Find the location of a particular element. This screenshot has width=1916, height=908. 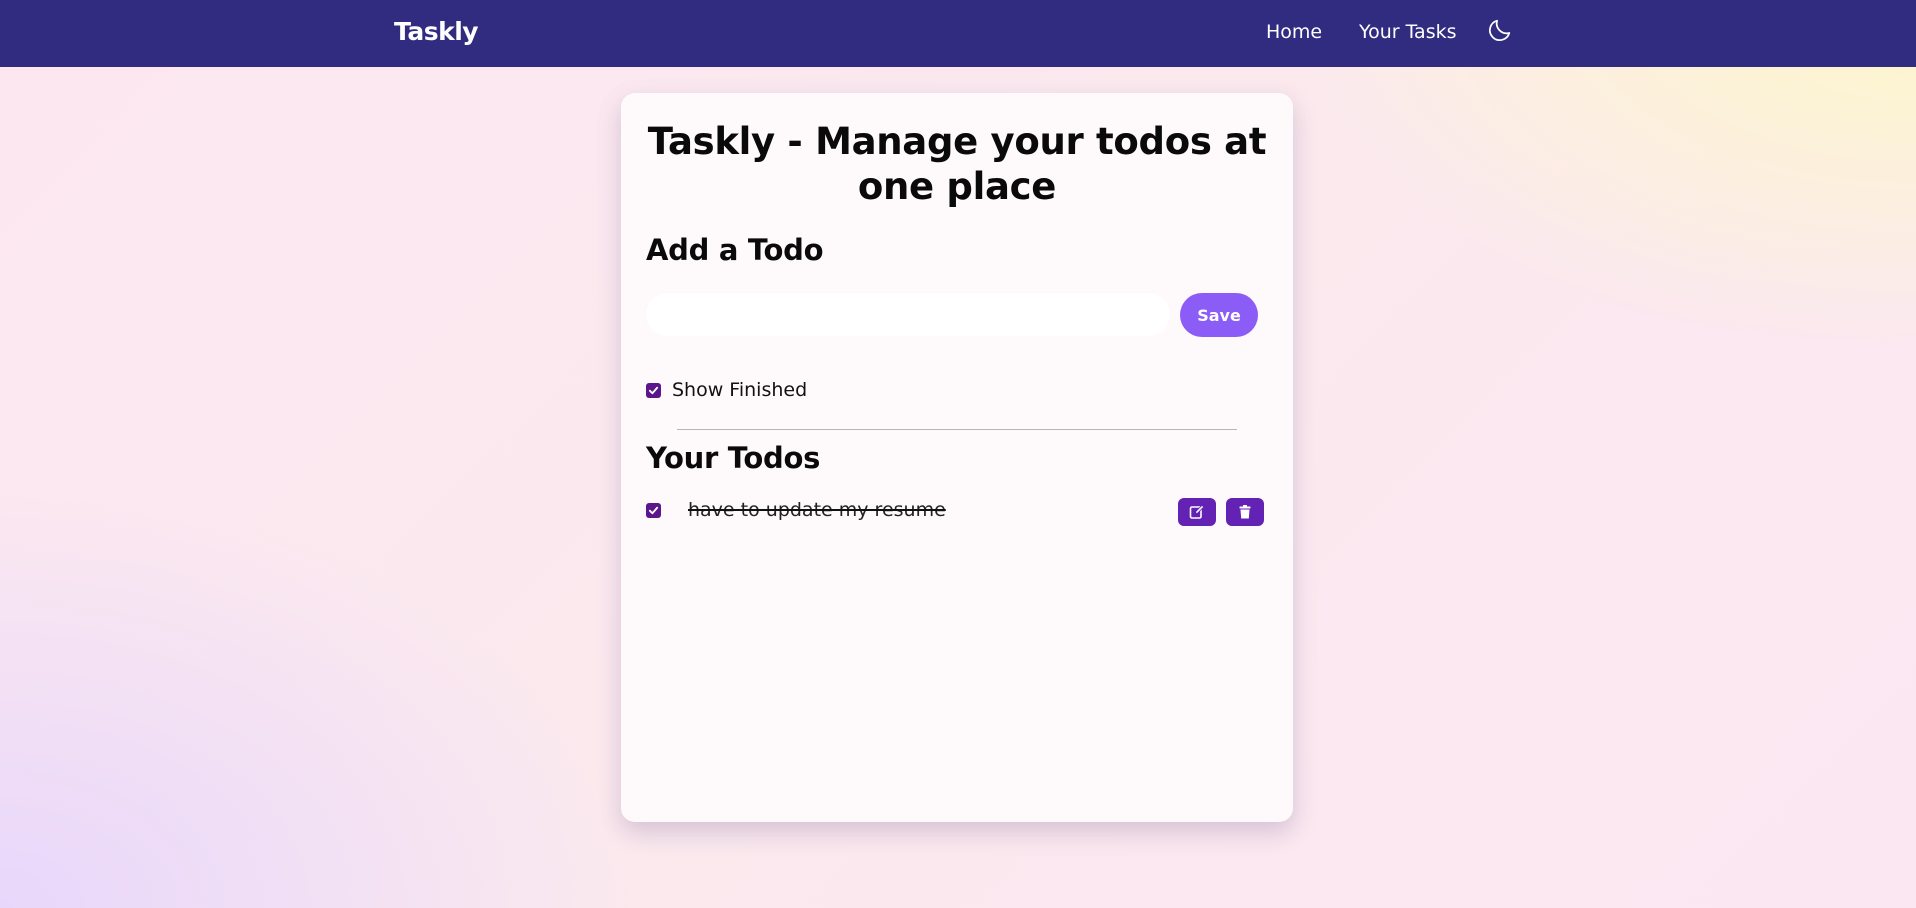

divider is located at coordinates (957, 429).